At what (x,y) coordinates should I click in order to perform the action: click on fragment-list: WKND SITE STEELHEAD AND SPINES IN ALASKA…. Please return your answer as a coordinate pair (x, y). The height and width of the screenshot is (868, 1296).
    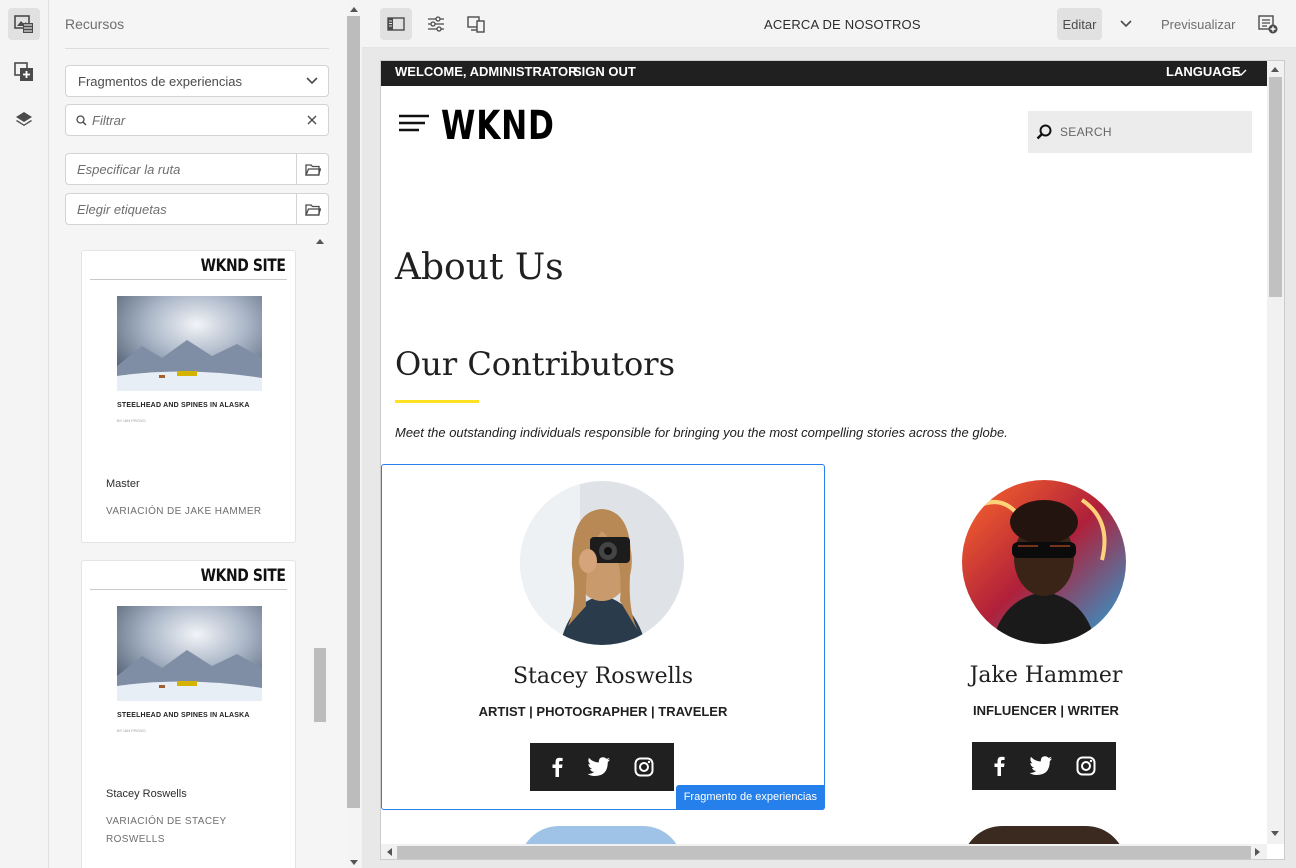
    Looking at the image, I should click on (197, 550).